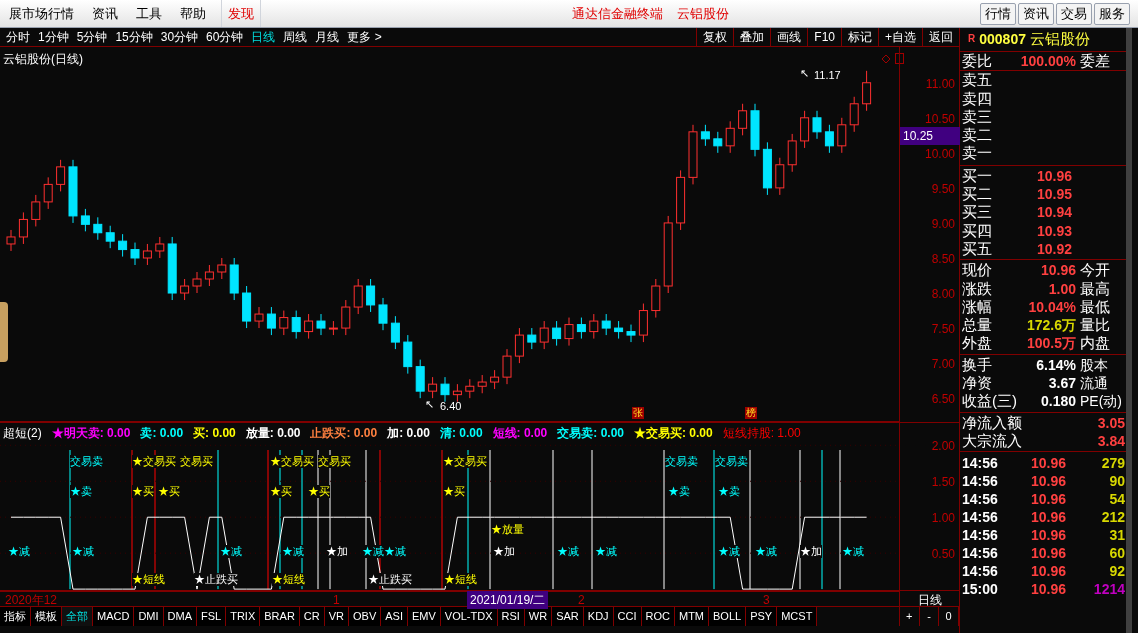 The height and width of the screenshot is (633, 1138). I want to click on indicator-tab: SAR, so click(568, 616).